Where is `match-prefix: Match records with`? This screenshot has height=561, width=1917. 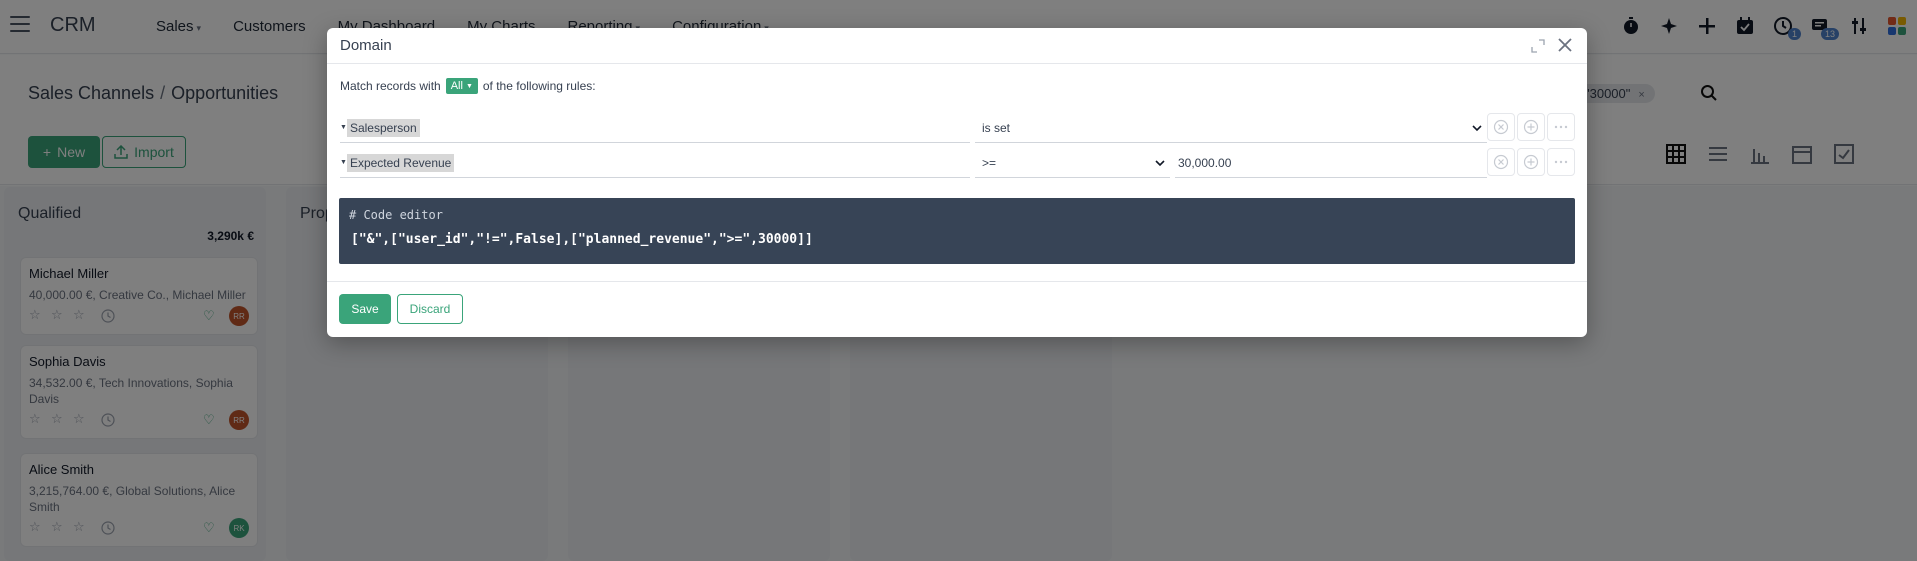
match-prefix: Match records with is located at coordinates (390, 86).